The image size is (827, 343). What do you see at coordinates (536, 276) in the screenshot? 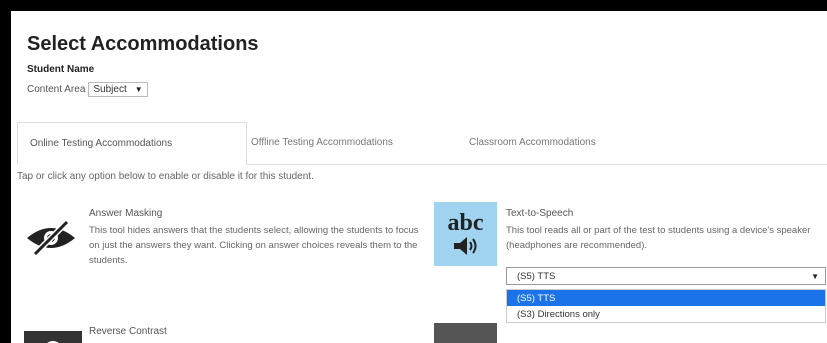
I see `tts-selected-value: (S5) TTS` at bounding box center [536, 276].